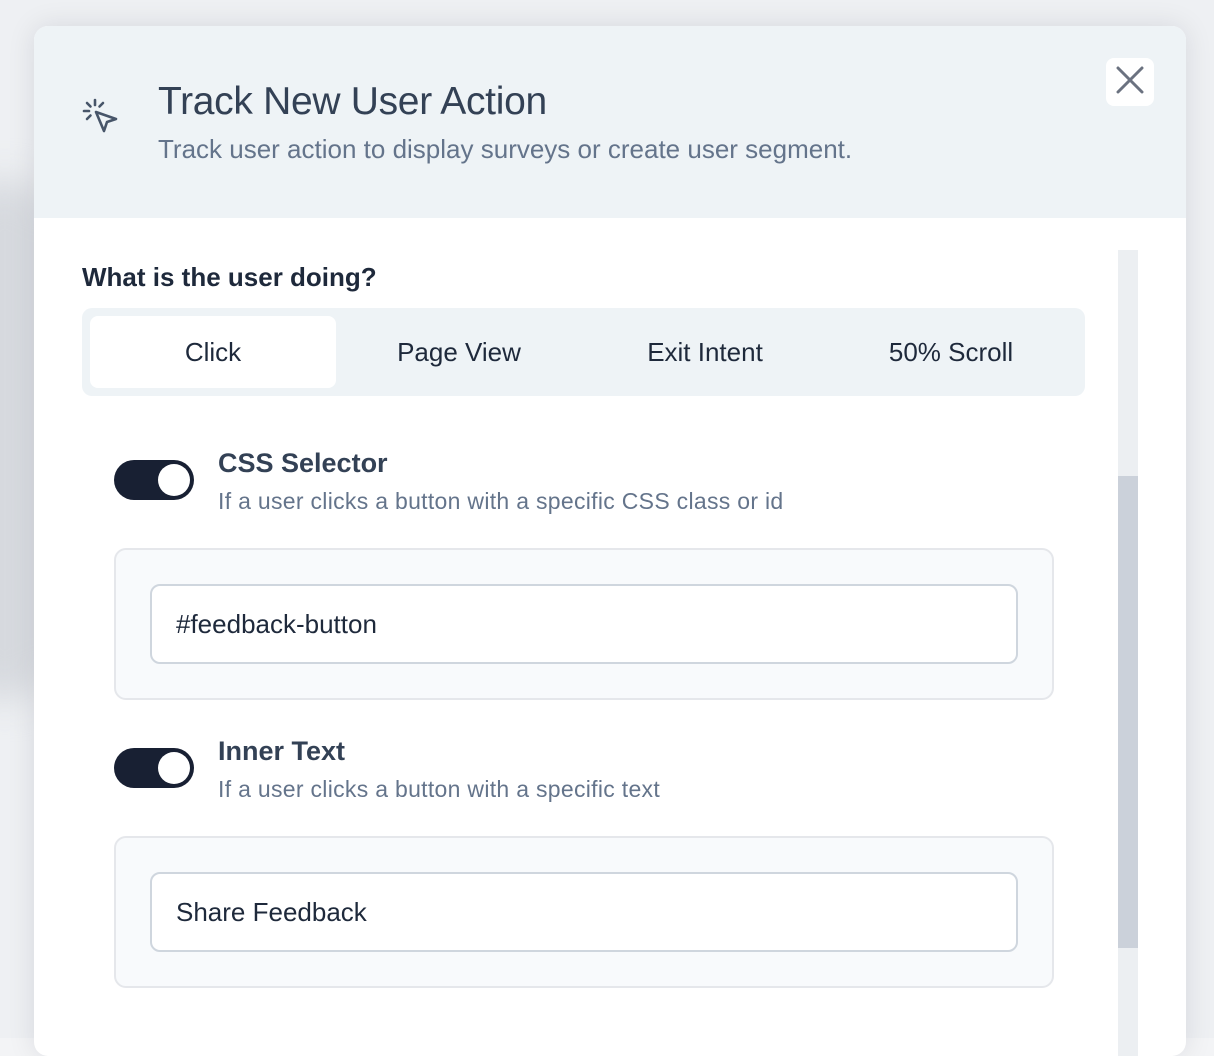 The height and width of the screenshot is (1056, 1214). I want to click on css-selector-toggle, so click(154, 480).